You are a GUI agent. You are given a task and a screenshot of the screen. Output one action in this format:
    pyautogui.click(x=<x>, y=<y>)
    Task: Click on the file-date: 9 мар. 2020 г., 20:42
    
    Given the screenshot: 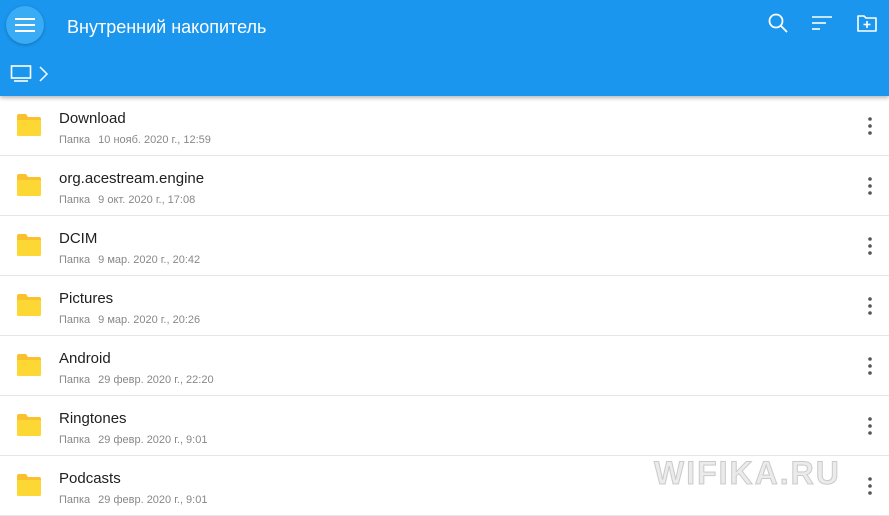 What is the action you would take?
    pyautogui.click(x=149, y=260)
    